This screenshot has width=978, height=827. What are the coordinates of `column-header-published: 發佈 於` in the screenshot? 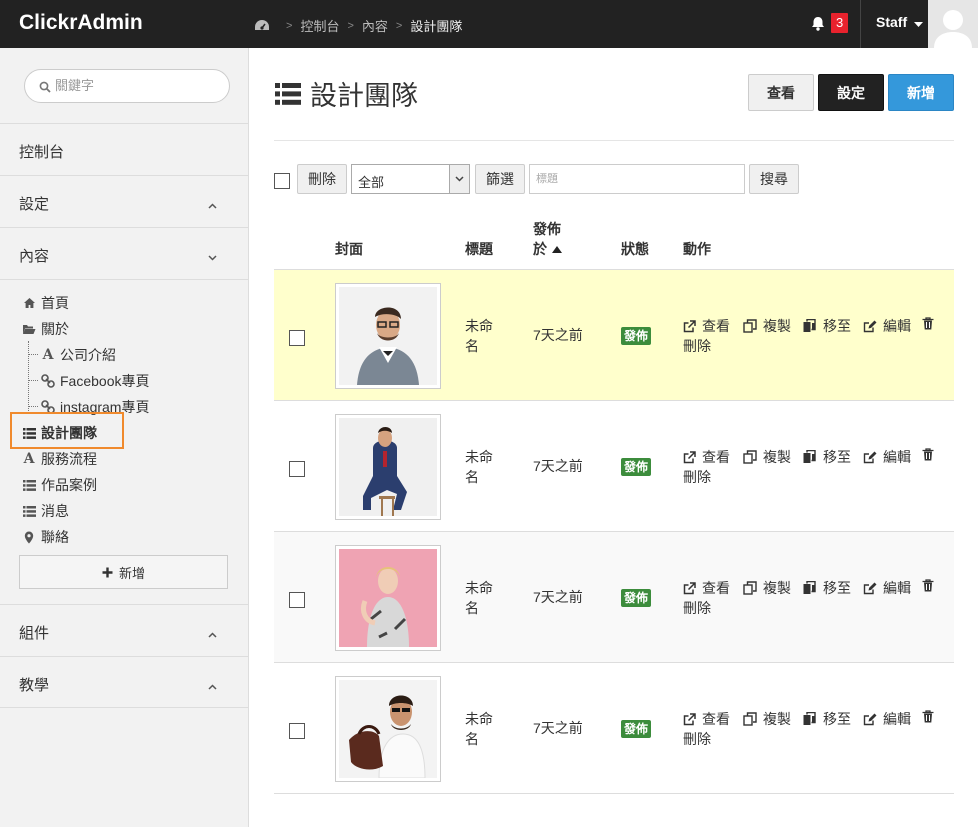 It's located at (547, 239).